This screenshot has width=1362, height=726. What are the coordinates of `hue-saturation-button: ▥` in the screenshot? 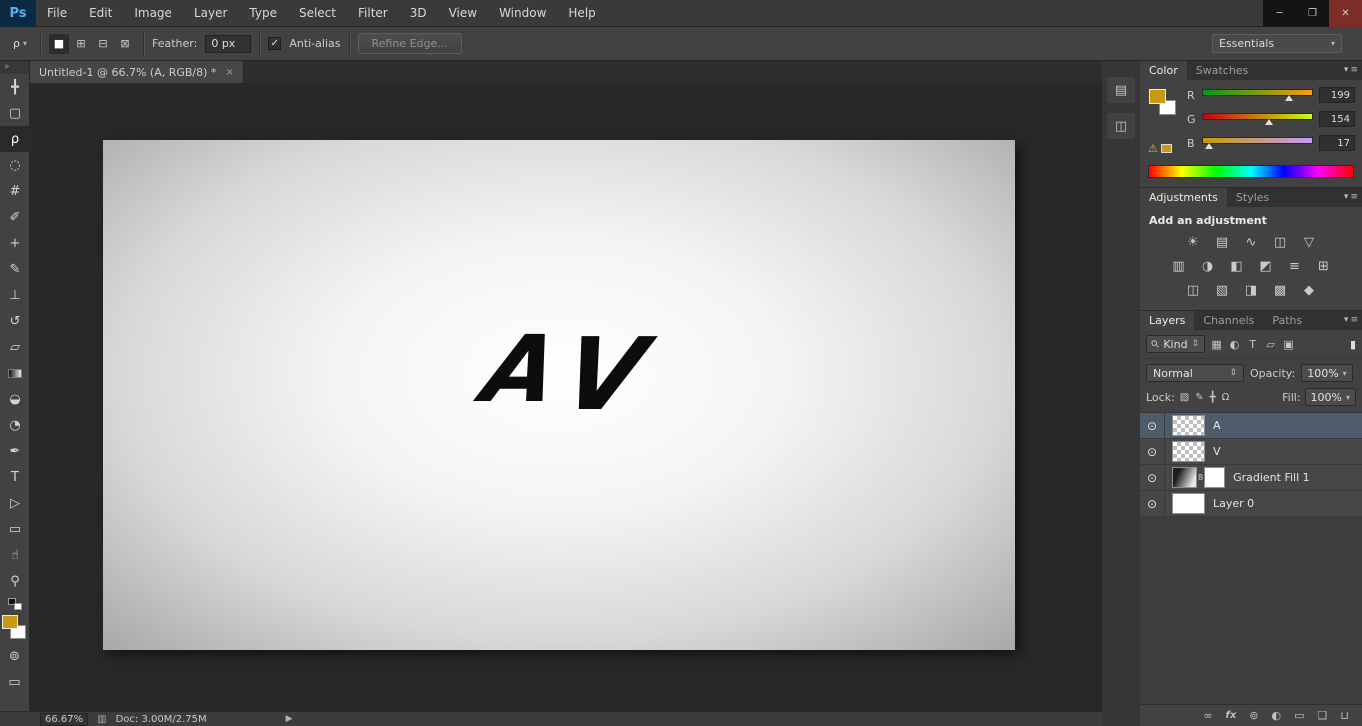 It's located at (1178, 266).